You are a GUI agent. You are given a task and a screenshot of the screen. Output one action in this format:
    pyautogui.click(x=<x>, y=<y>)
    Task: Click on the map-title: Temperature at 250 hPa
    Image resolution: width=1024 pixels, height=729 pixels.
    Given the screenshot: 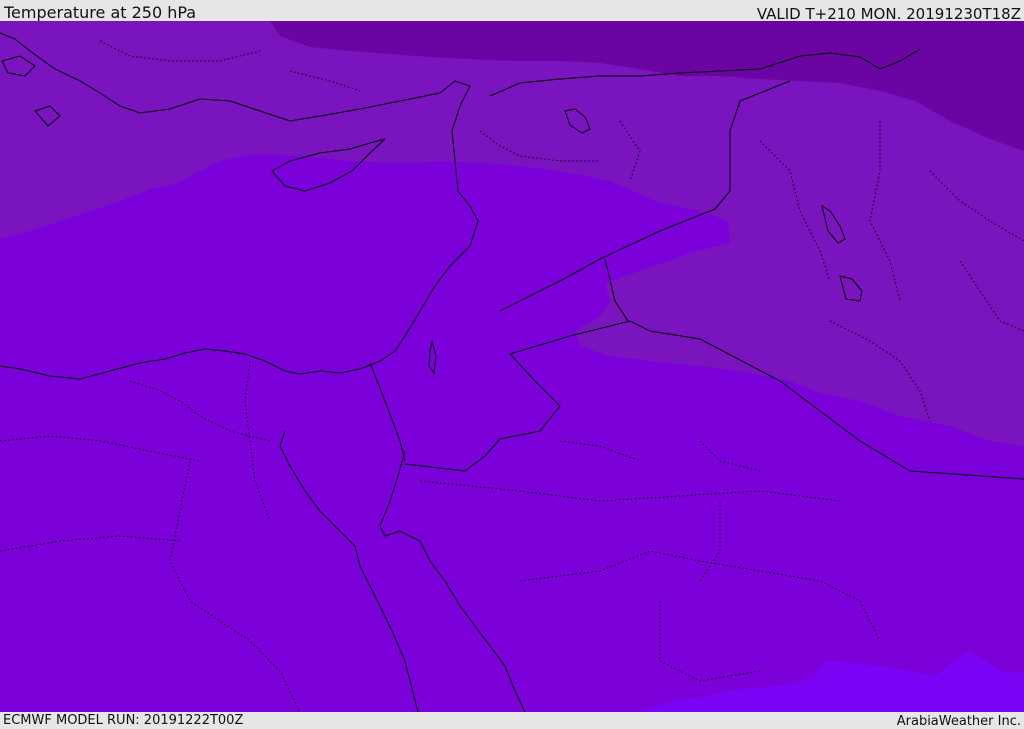 What is the action you would take?
    pyautogui.click(x=100, y=12)
    